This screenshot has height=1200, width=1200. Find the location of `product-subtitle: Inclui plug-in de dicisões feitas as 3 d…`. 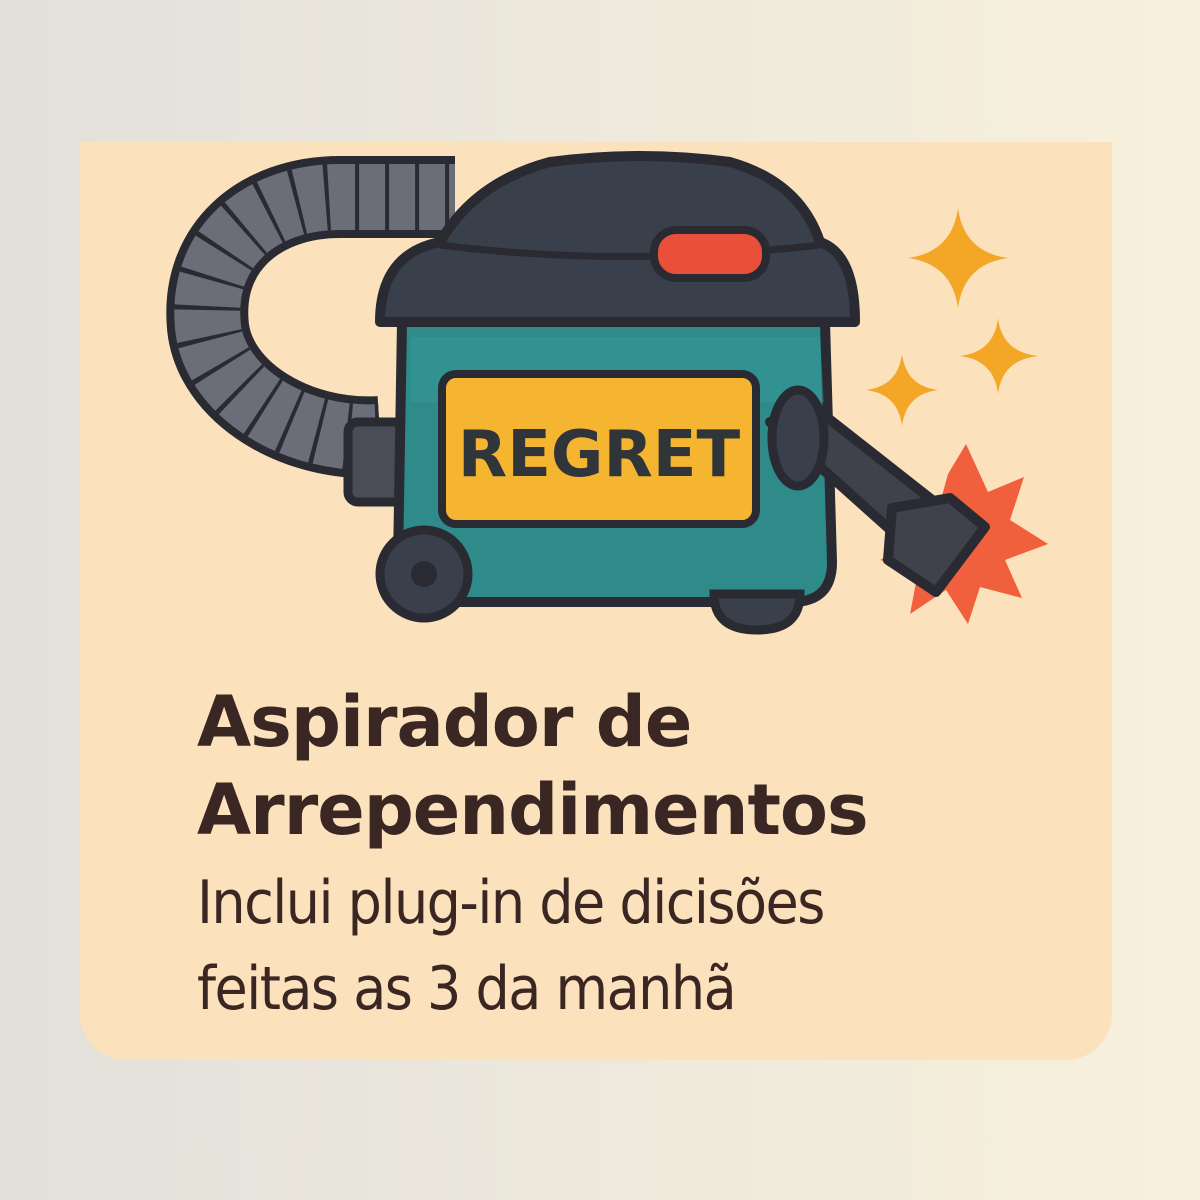

product-subtitle: Inclui plug-in de dicisões feitas as 3 d… is located at coordinates (511, 946).